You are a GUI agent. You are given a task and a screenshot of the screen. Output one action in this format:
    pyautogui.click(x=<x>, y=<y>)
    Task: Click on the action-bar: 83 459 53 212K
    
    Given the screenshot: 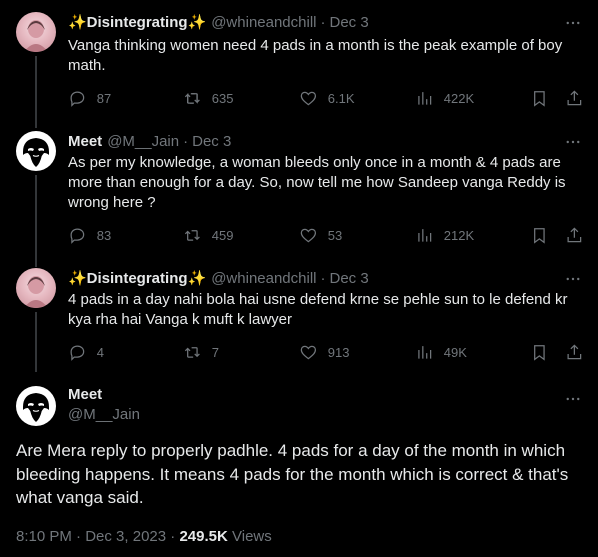 What is the action you would take?
    pyautogui.click(x=326, y=235)
    